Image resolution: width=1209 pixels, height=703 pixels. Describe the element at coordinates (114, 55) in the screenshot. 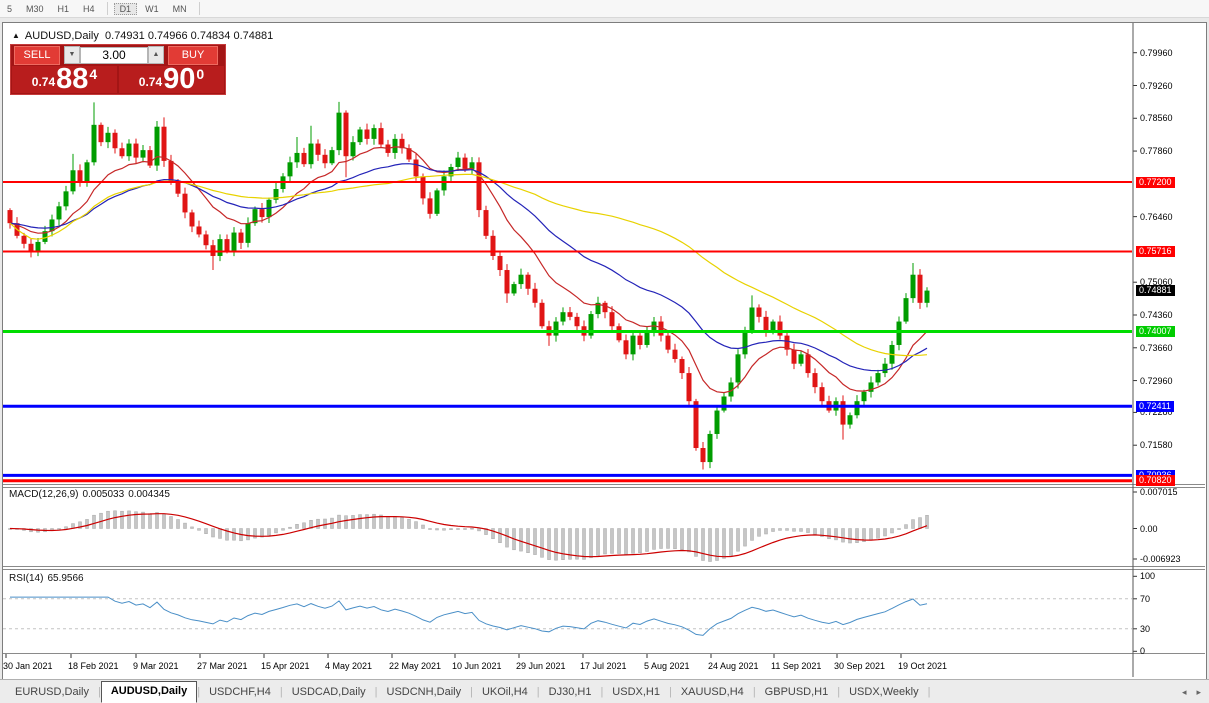

I see `volume-input` at that location.